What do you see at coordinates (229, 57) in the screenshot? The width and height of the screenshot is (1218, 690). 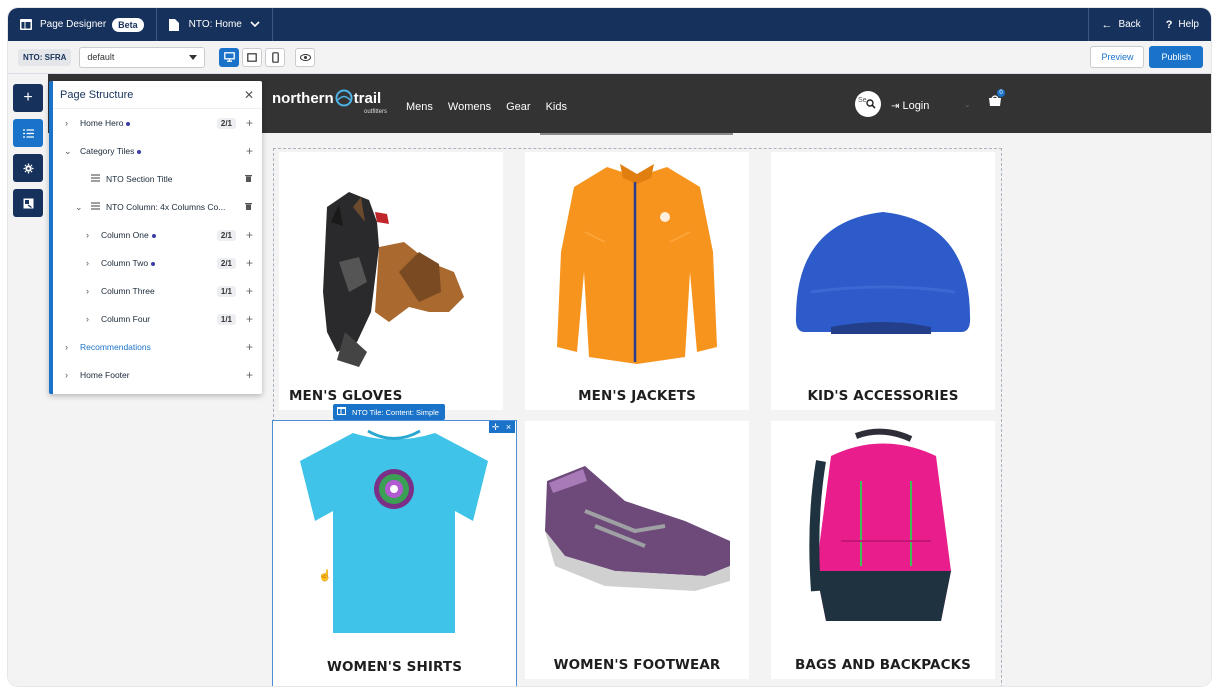 I see `desktop-view-button` at bounding box center [229, 57].